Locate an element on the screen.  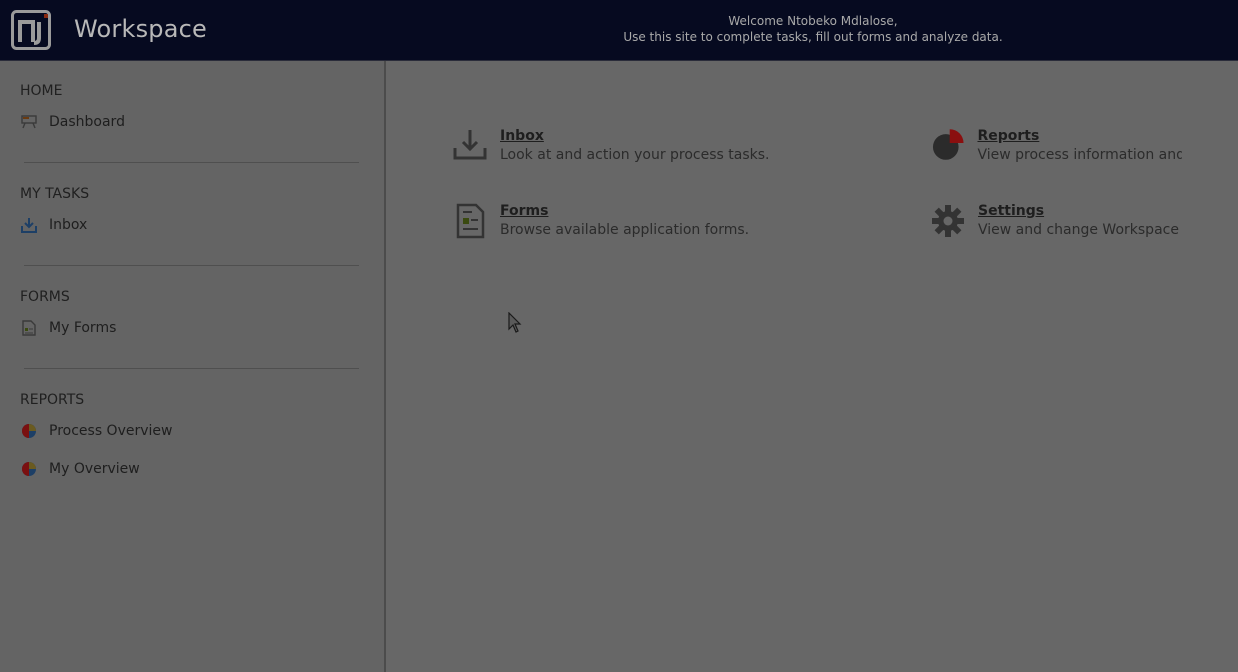
tile-forms-title: Forms is located at coordinates (624, 211).